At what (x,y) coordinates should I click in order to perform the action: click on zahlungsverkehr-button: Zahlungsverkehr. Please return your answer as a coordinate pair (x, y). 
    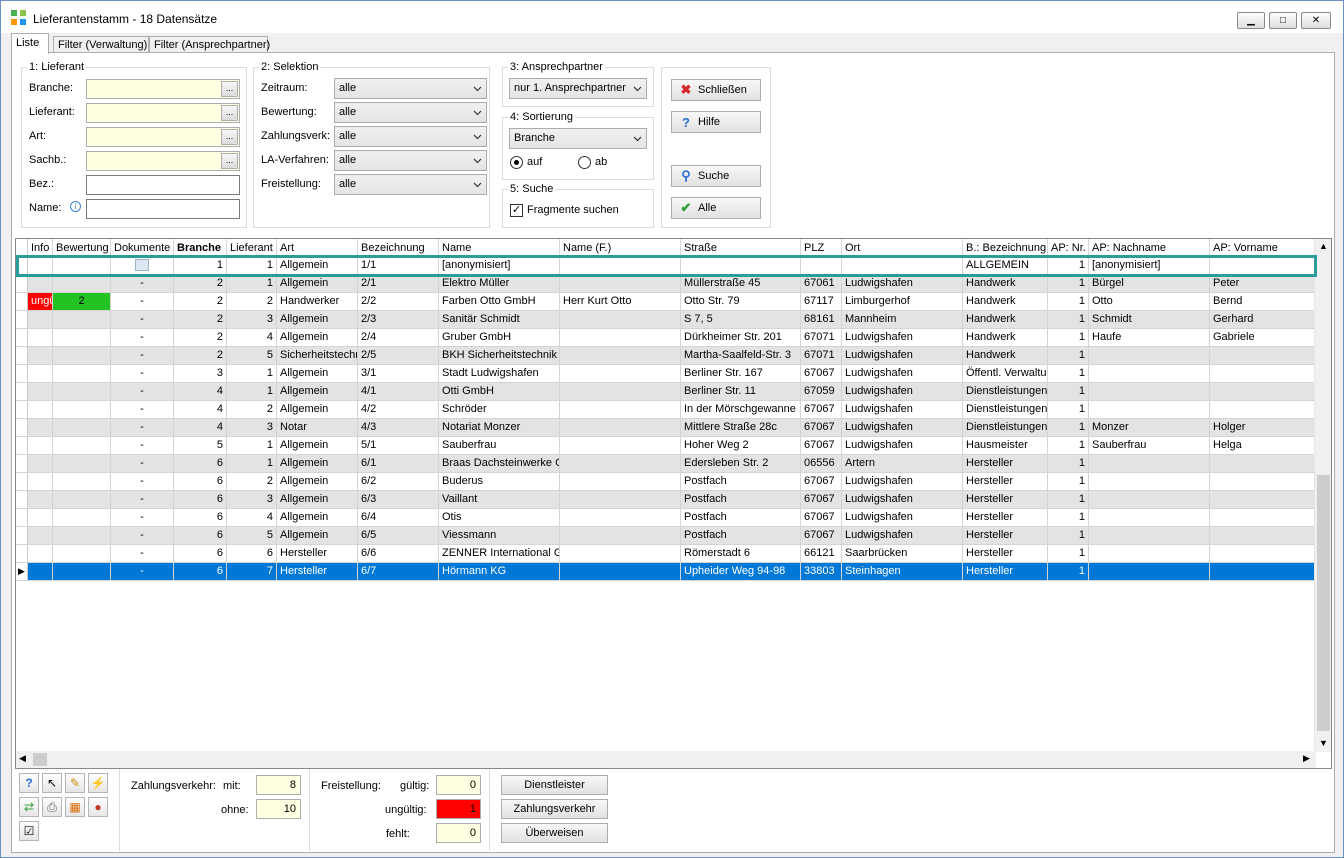
    Looking at the image, I should click on (554, 809).